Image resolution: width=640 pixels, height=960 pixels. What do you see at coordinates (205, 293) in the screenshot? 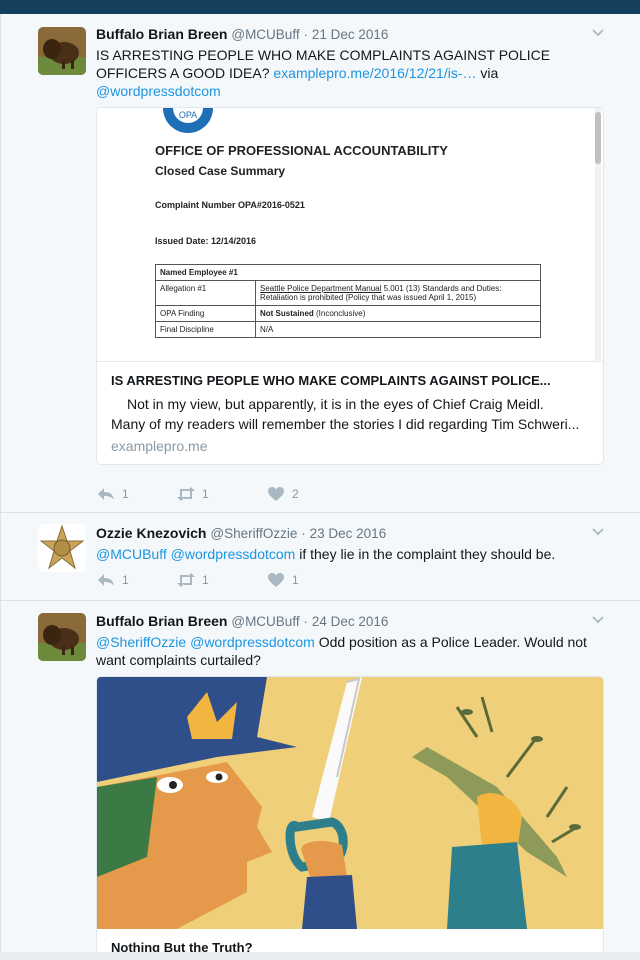
I see `table-label: Allegation #1` at bounding box center [205, 293].